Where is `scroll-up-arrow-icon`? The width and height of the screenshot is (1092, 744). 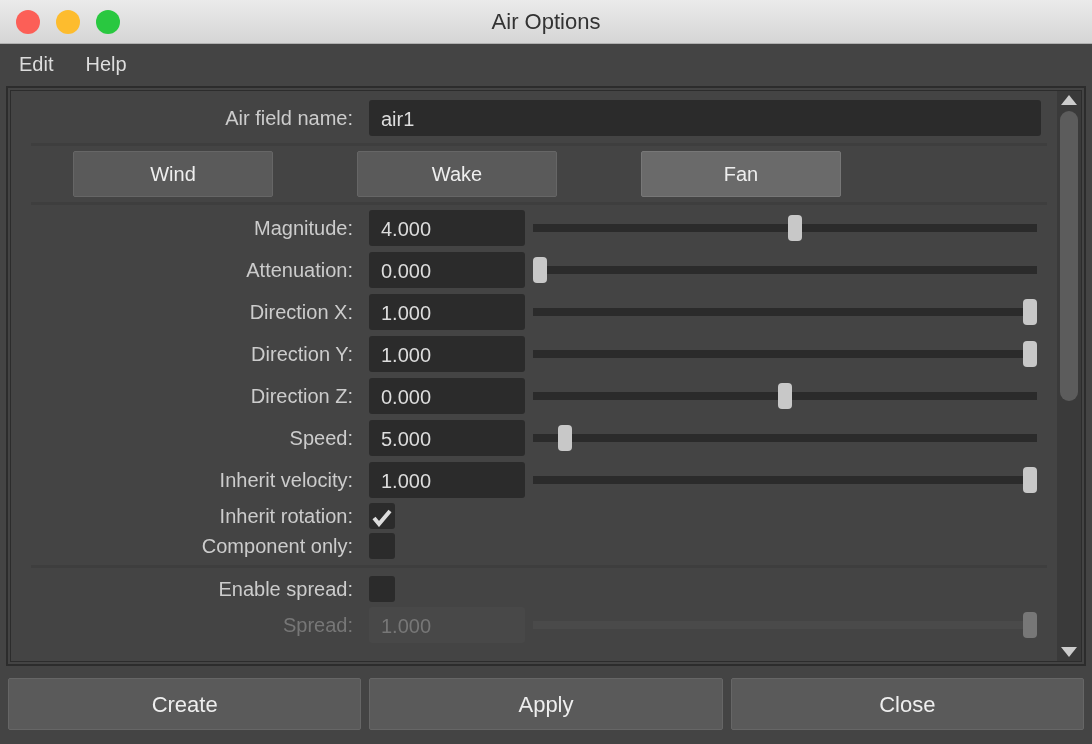
scroll-up-arrow-icon is located at coordinates (1069, 100).